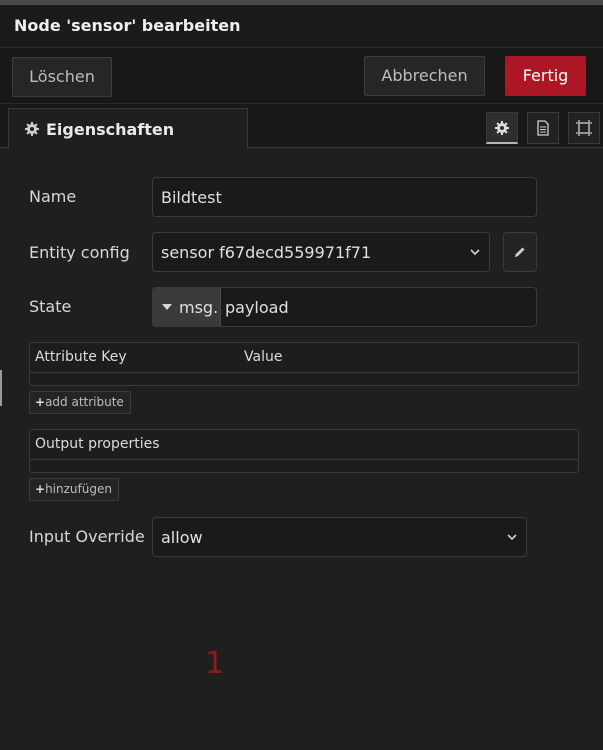 The width and height of the screenshot is (603, 750). I want to click on entity-config-label: Entity config, so click(79, 252).